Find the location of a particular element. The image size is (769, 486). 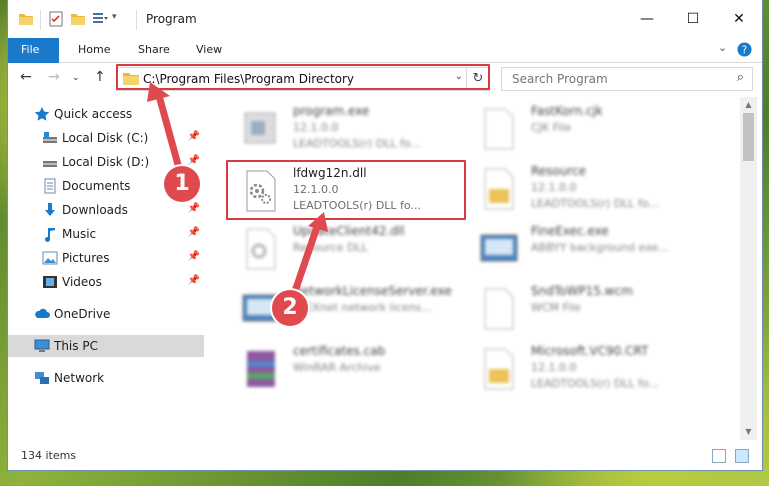

new-folder-icon is located at coordinates (78, 19).